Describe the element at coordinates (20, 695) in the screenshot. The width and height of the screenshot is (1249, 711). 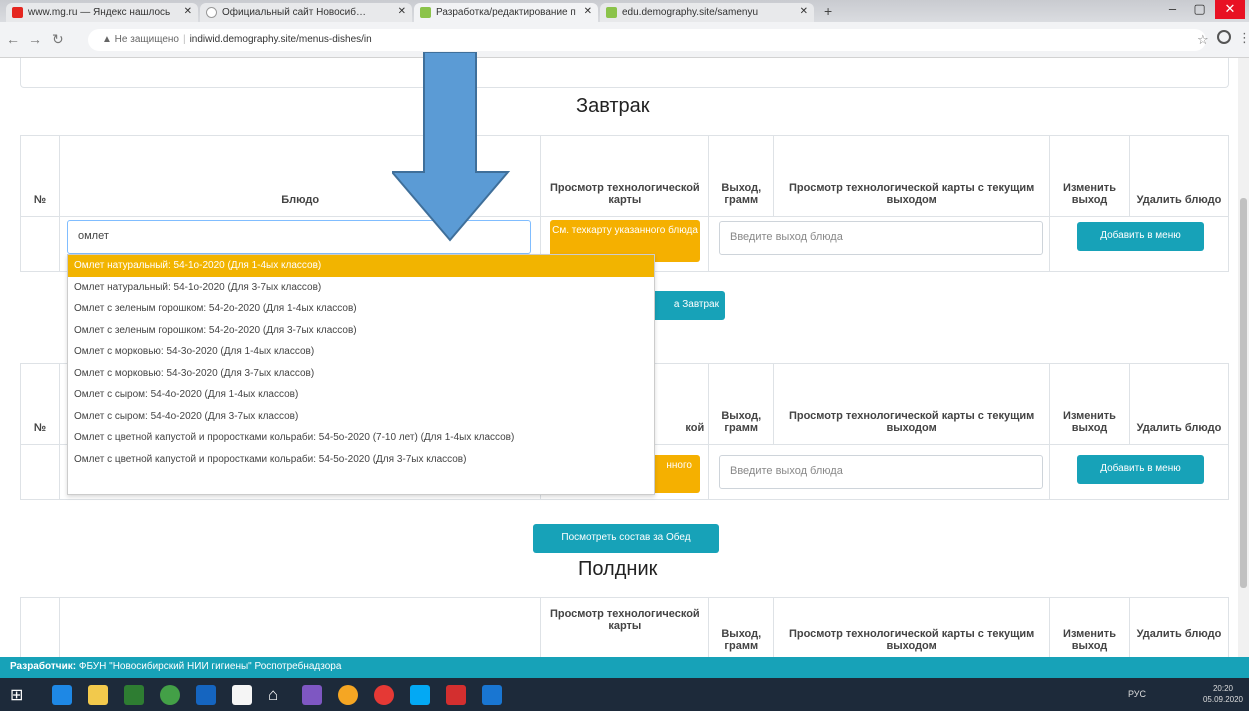
I see `windows-start-icon: ⊞` at that location.